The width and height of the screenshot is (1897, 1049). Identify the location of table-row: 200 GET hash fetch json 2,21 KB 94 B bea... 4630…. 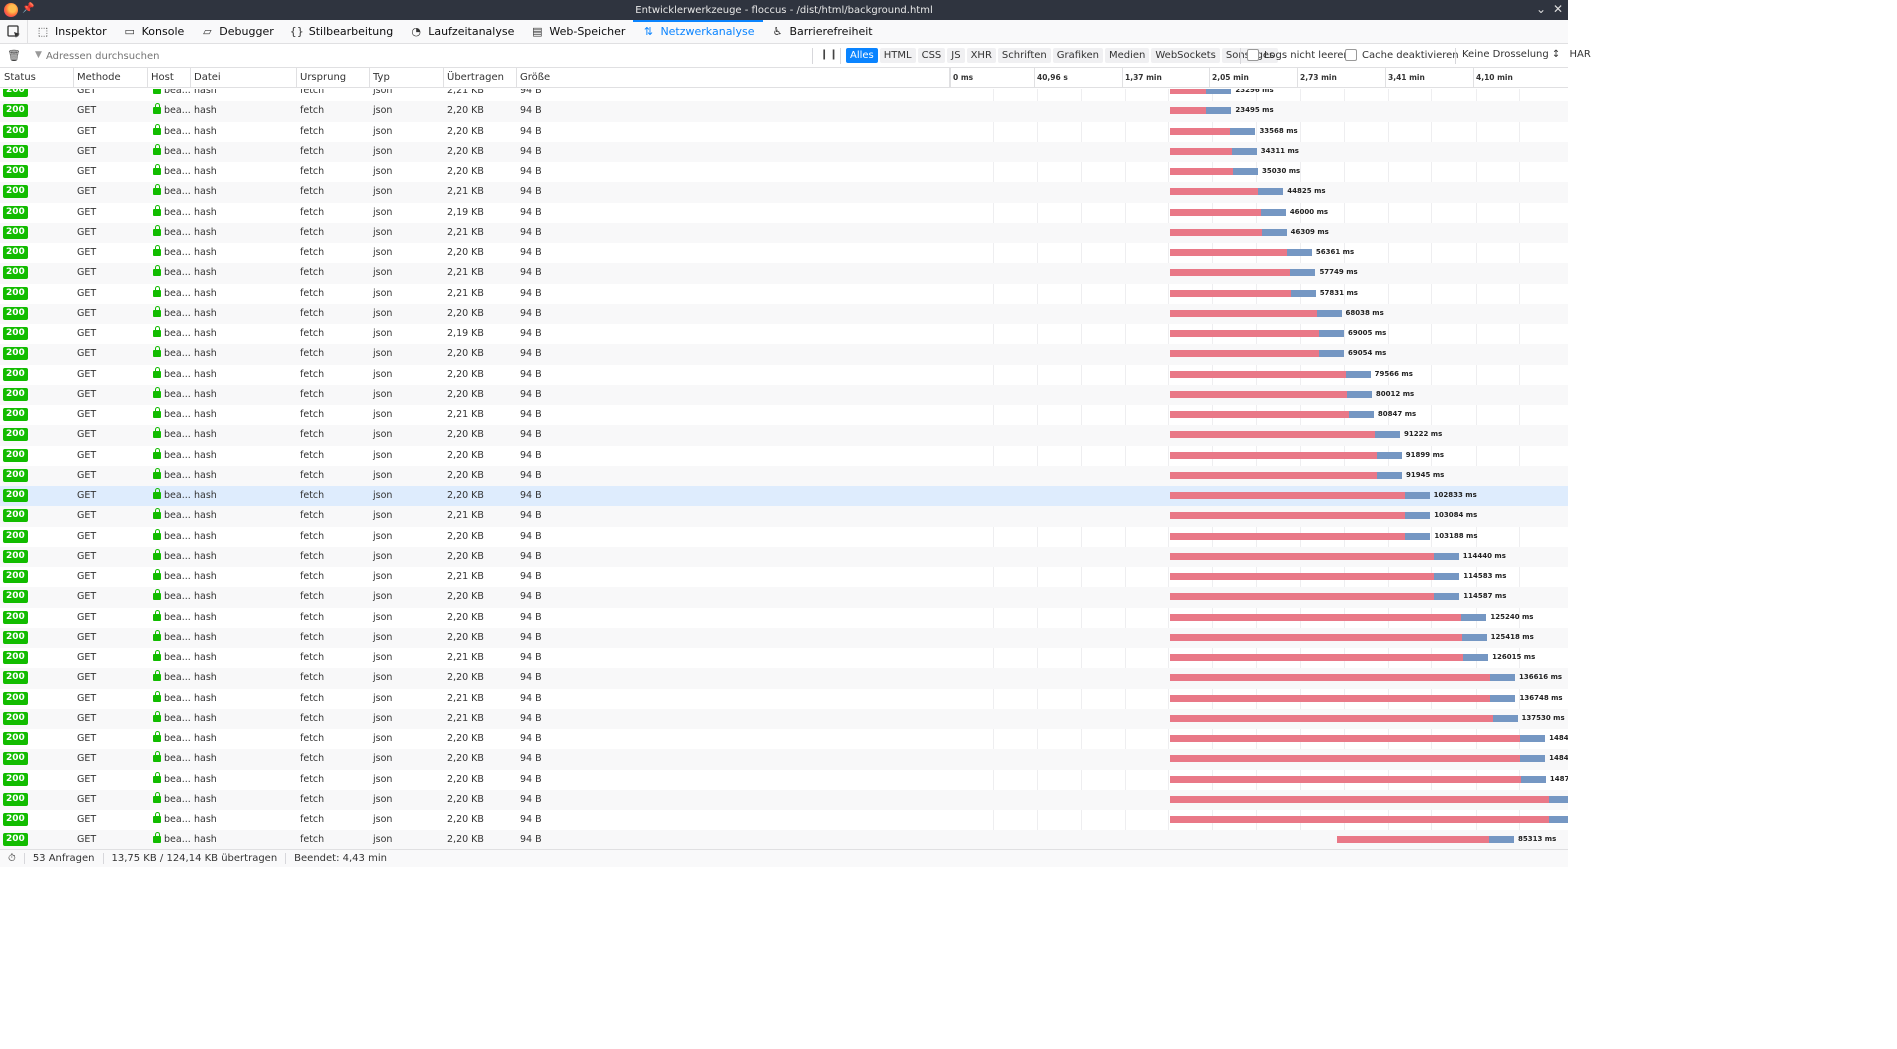
(784, 232).